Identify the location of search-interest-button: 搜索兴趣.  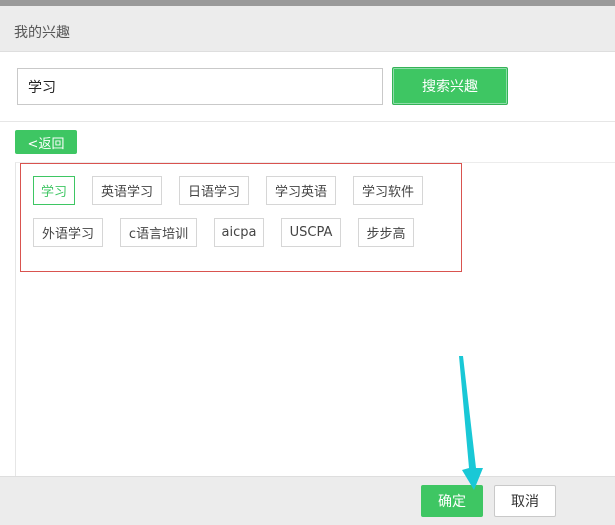
(450, 86).